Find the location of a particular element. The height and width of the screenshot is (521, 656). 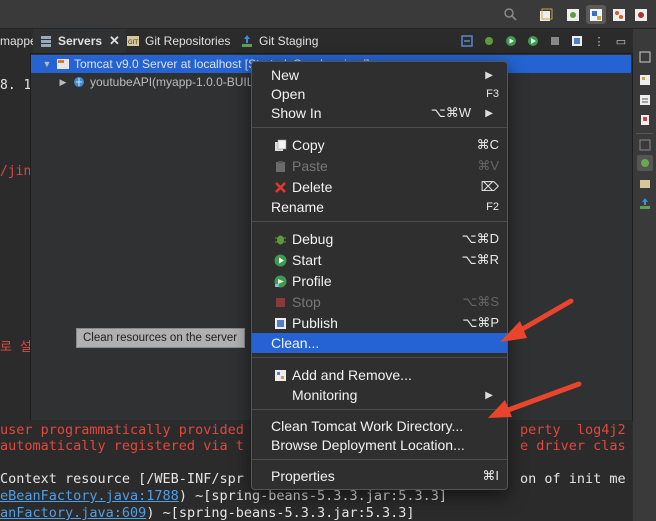

annotation-overlay is located at coordinates (535, 358).